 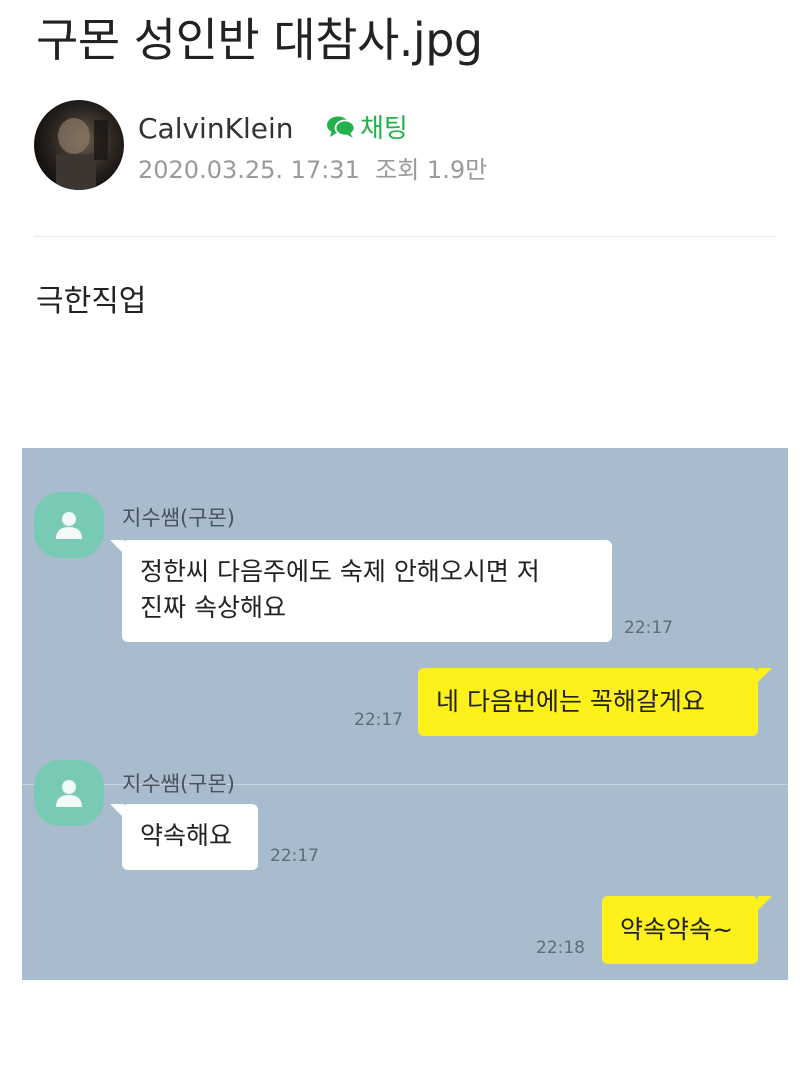 I want to click on message-line: 약속해요, so click(x=186, y=835).